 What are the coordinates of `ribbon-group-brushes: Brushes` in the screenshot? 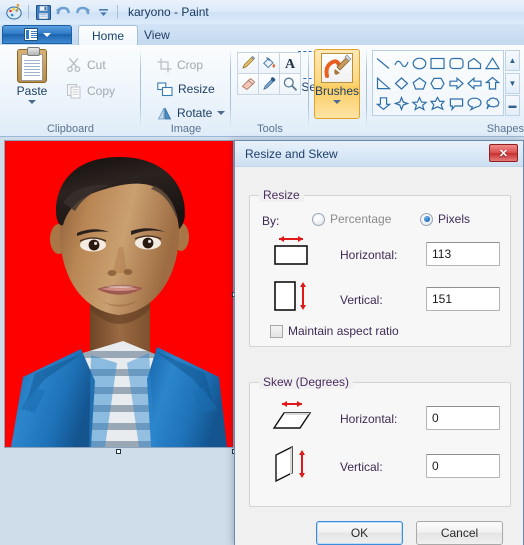 It's located at (338, 90).